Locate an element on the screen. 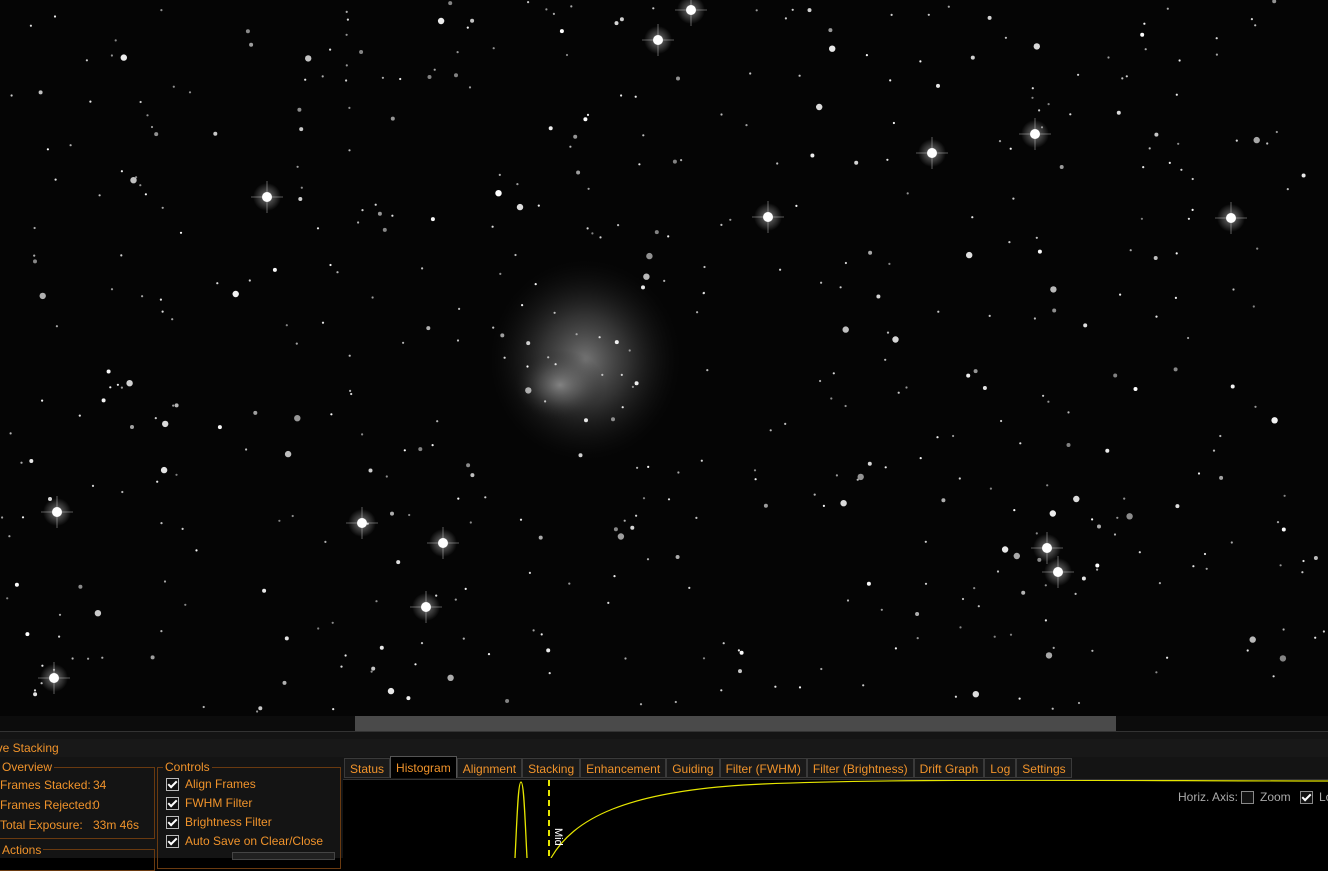  scrollbar-thumb is located at coordinates (735, 723).